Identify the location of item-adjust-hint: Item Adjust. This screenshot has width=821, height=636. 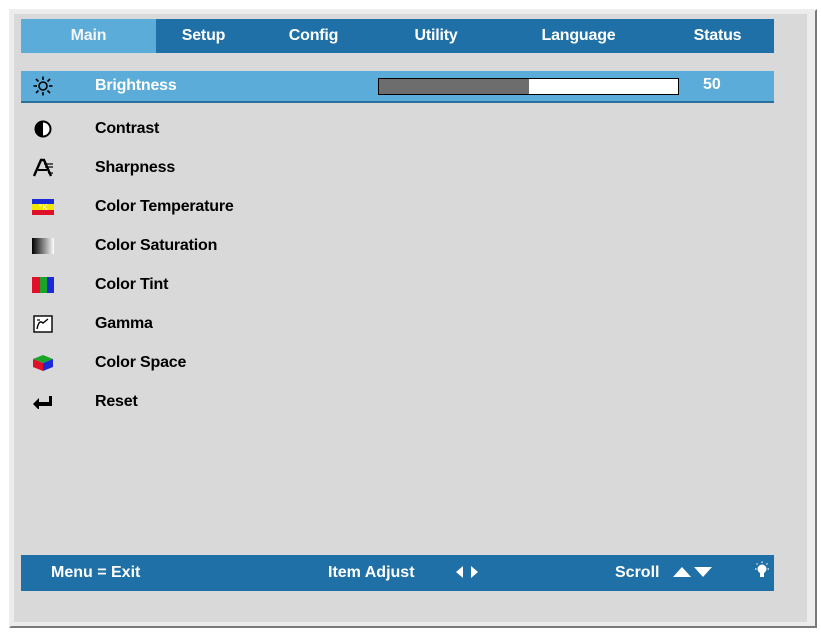
(371, 572).